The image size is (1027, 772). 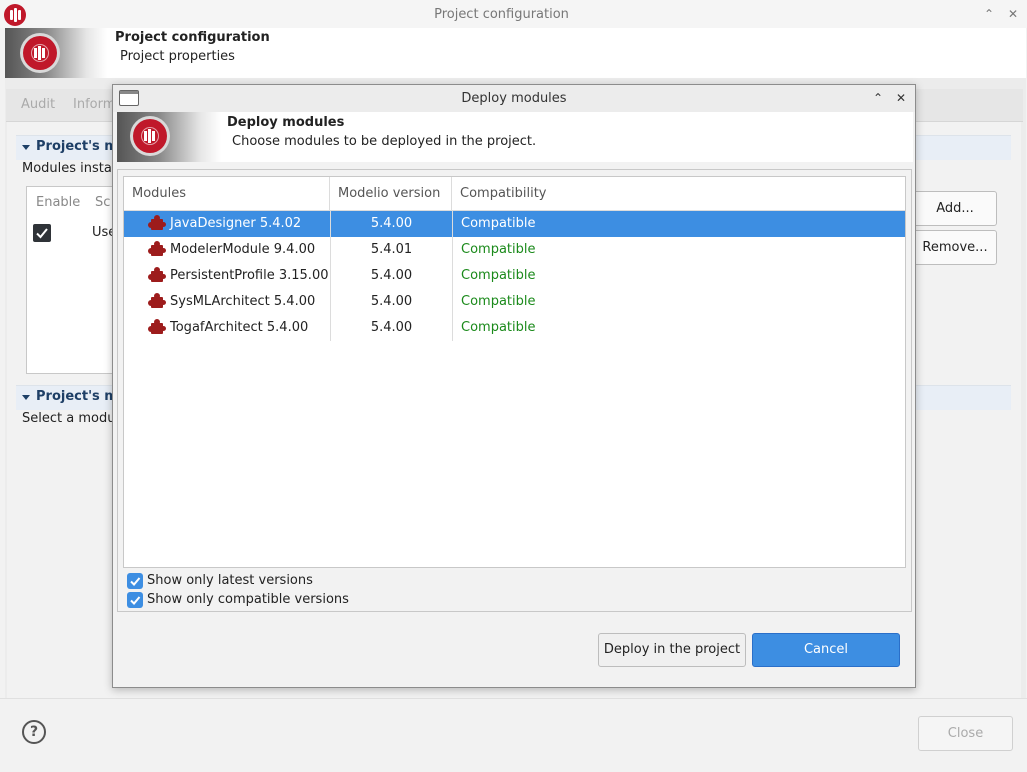 What do you see at coordinates (513, 735) in the screenshot?
I see `window-footer` at bounding box center [513, 735].